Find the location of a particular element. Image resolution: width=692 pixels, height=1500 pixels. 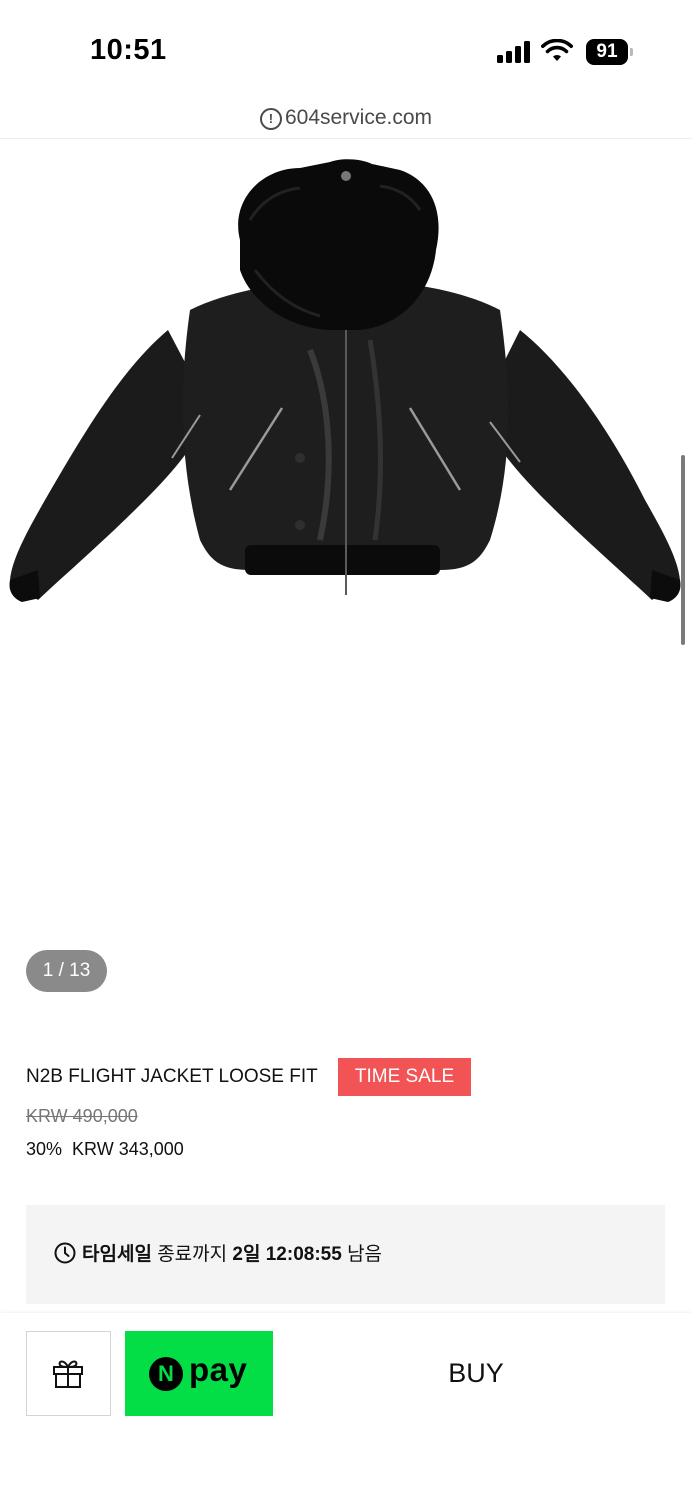

countdown-suffix: 남음 is located at coordinates (365, 1254).